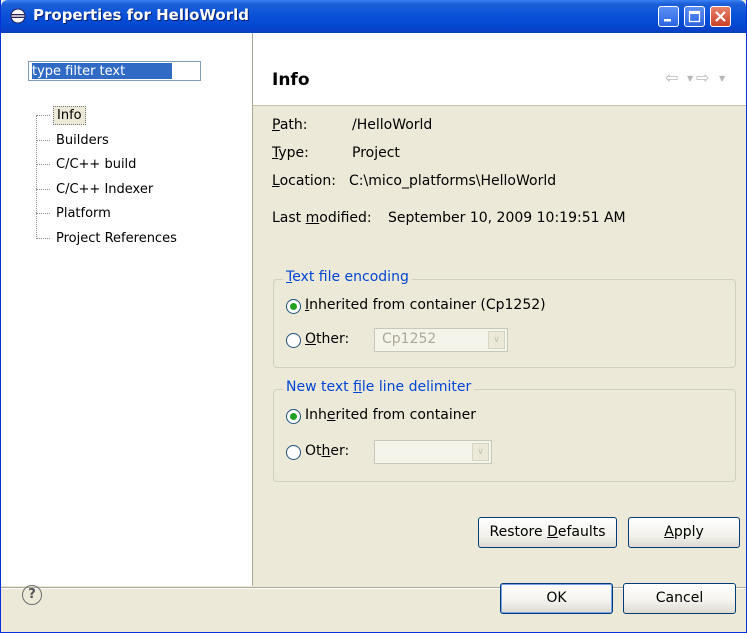 This screenshot has width=747, height=633. I want to click on back-arrow-icon: ⇦, so click(671, 77).